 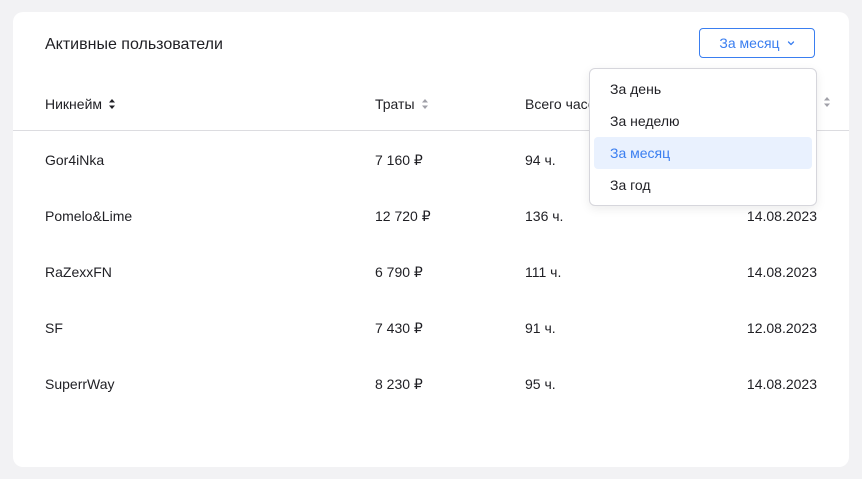 What do you see at coordinates (74, 104) in the screenshot?
I see `column-header-nickname-label: Никнейм` at bounding box center [74, 104].